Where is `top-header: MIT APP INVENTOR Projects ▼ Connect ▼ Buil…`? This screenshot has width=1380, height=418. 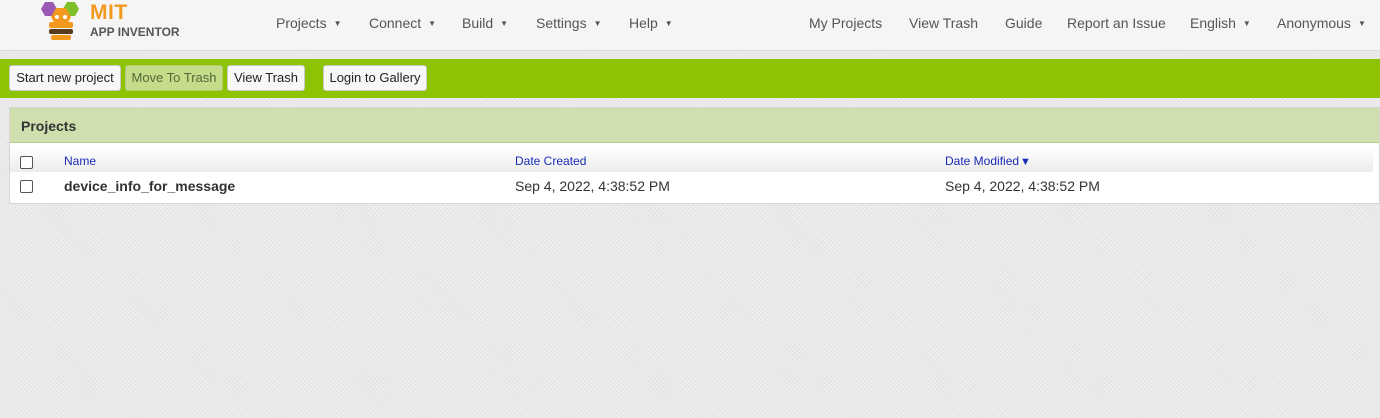
top-header: MIT APP INVENTOR Projects ▼ Connect ▼ Buil… is located at coordinates (690, 25).